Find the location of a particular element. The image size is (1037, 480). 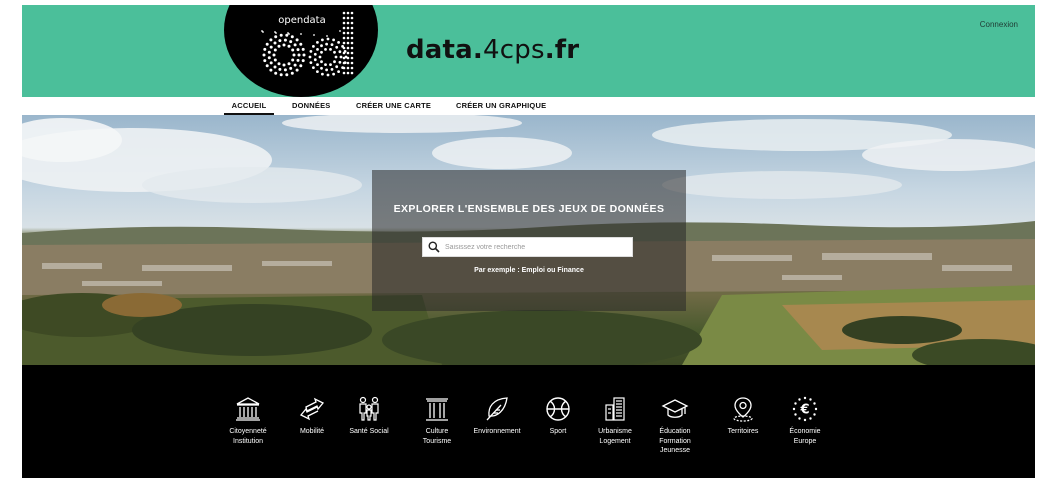

theme-citoyennete: Citoyenneté Institution is located at coordinates (248, 420).